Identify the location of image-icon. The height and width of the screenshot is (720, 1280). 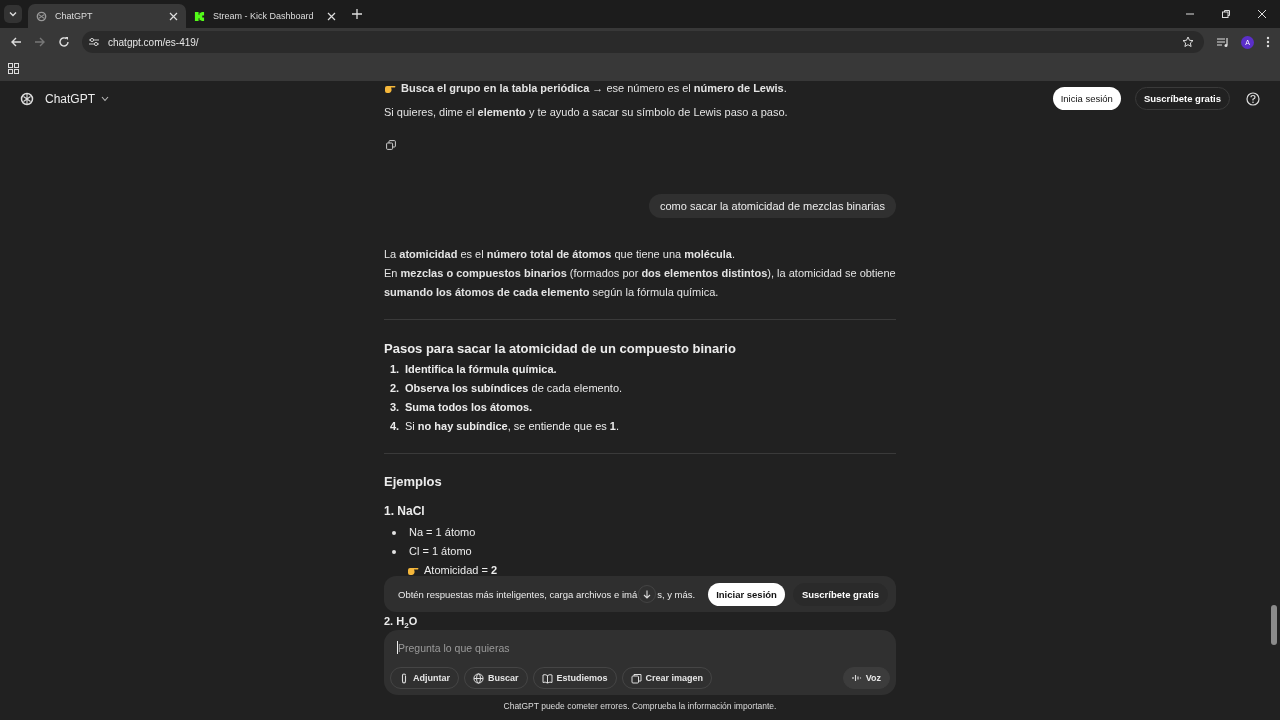
(636, 678).